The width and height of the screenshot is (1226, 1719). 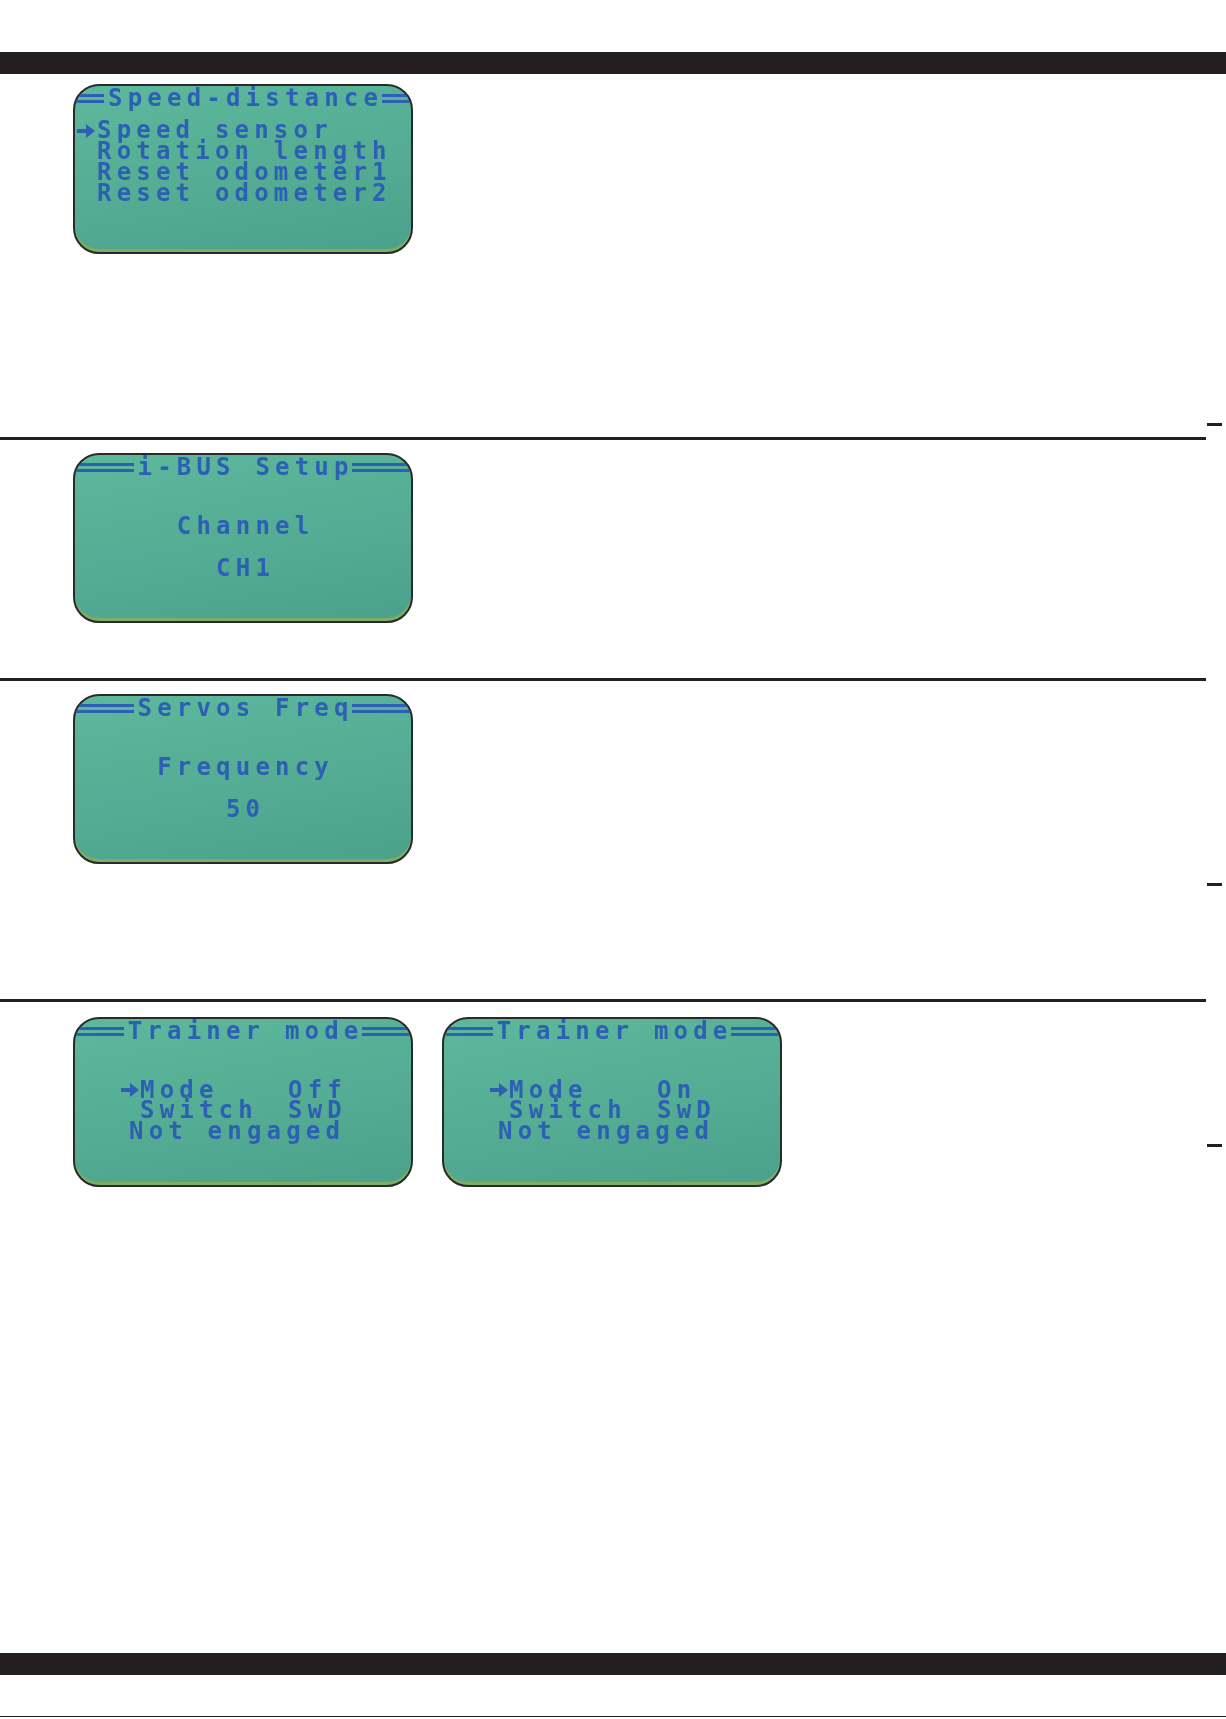 I want to click on menu-item: Reset odometer1, so click(x=233, y=172).